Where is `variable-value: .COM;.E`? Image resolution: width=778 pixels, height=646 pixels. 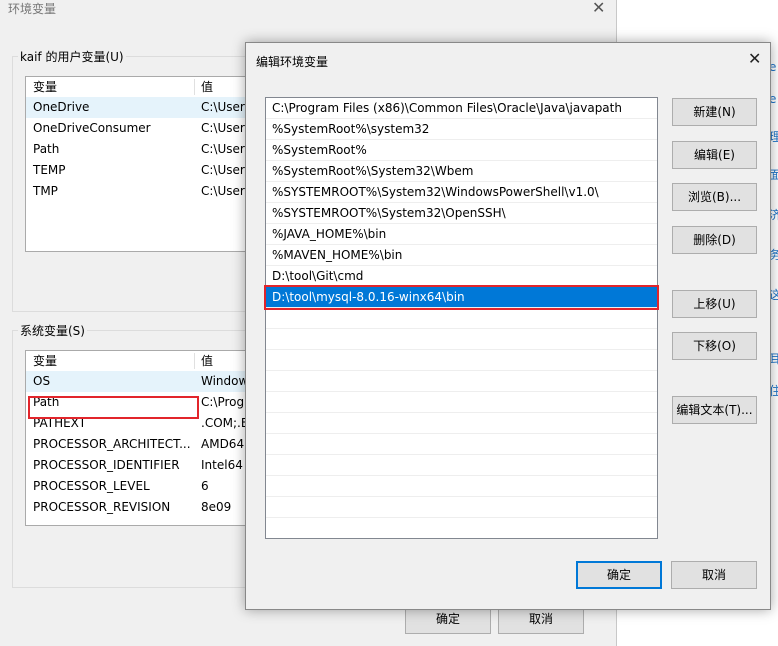
variable-value: .COM;.E is located at coordinates (225, 423).